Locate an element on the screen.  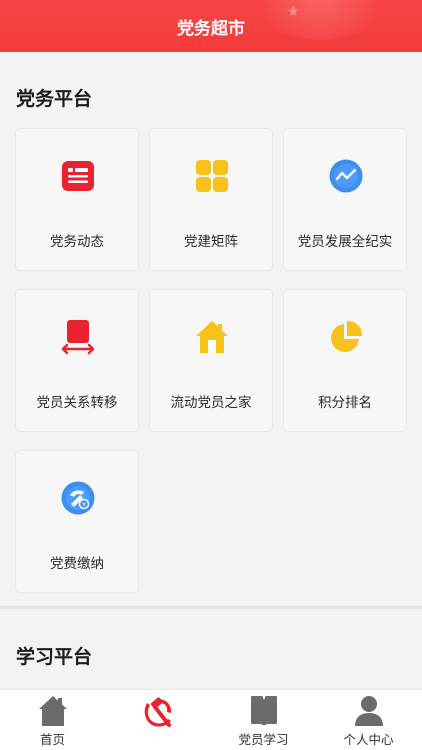
bottom-tab-bar: 首页 党员学习 个人中心 is located at coordinates (211, 719).